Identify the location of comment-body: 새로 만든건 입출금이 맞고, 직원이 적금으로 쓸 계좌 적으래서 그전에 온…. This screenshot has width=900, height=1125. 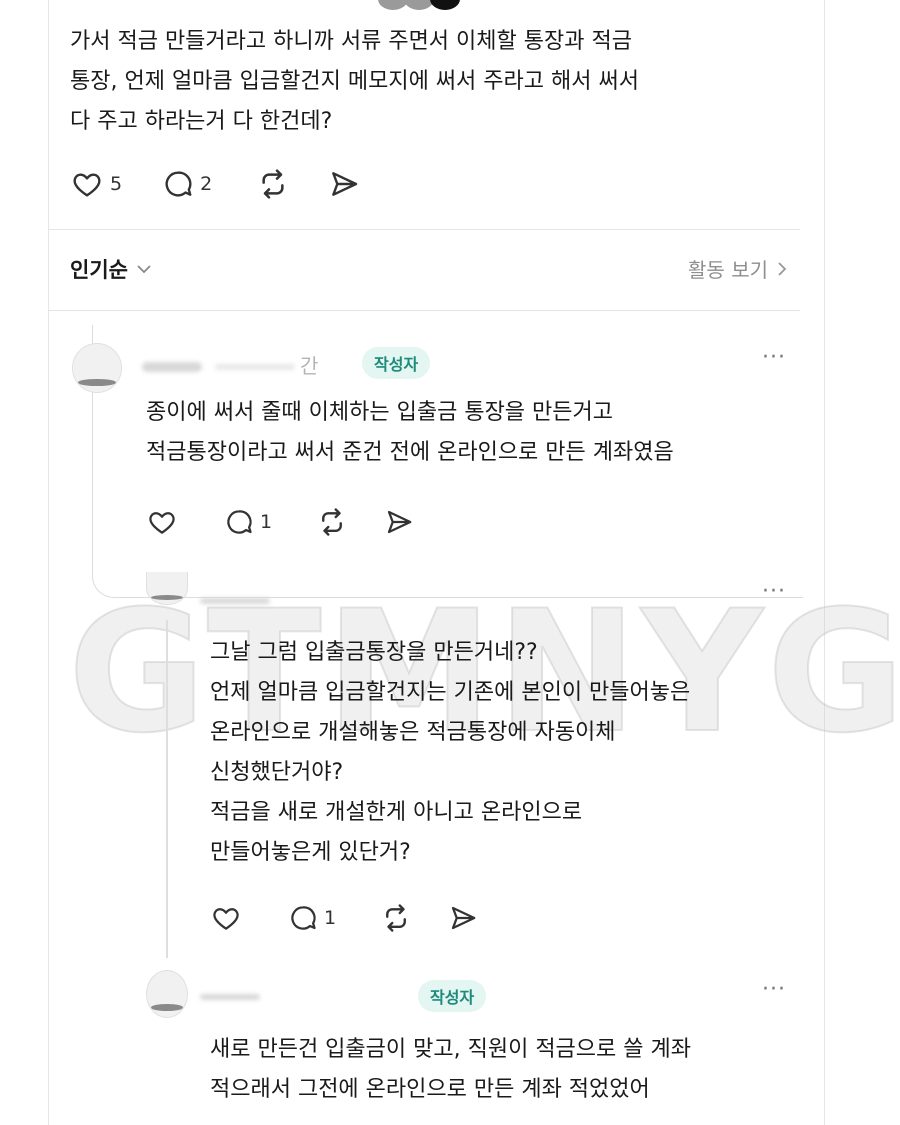
(450, 1070).